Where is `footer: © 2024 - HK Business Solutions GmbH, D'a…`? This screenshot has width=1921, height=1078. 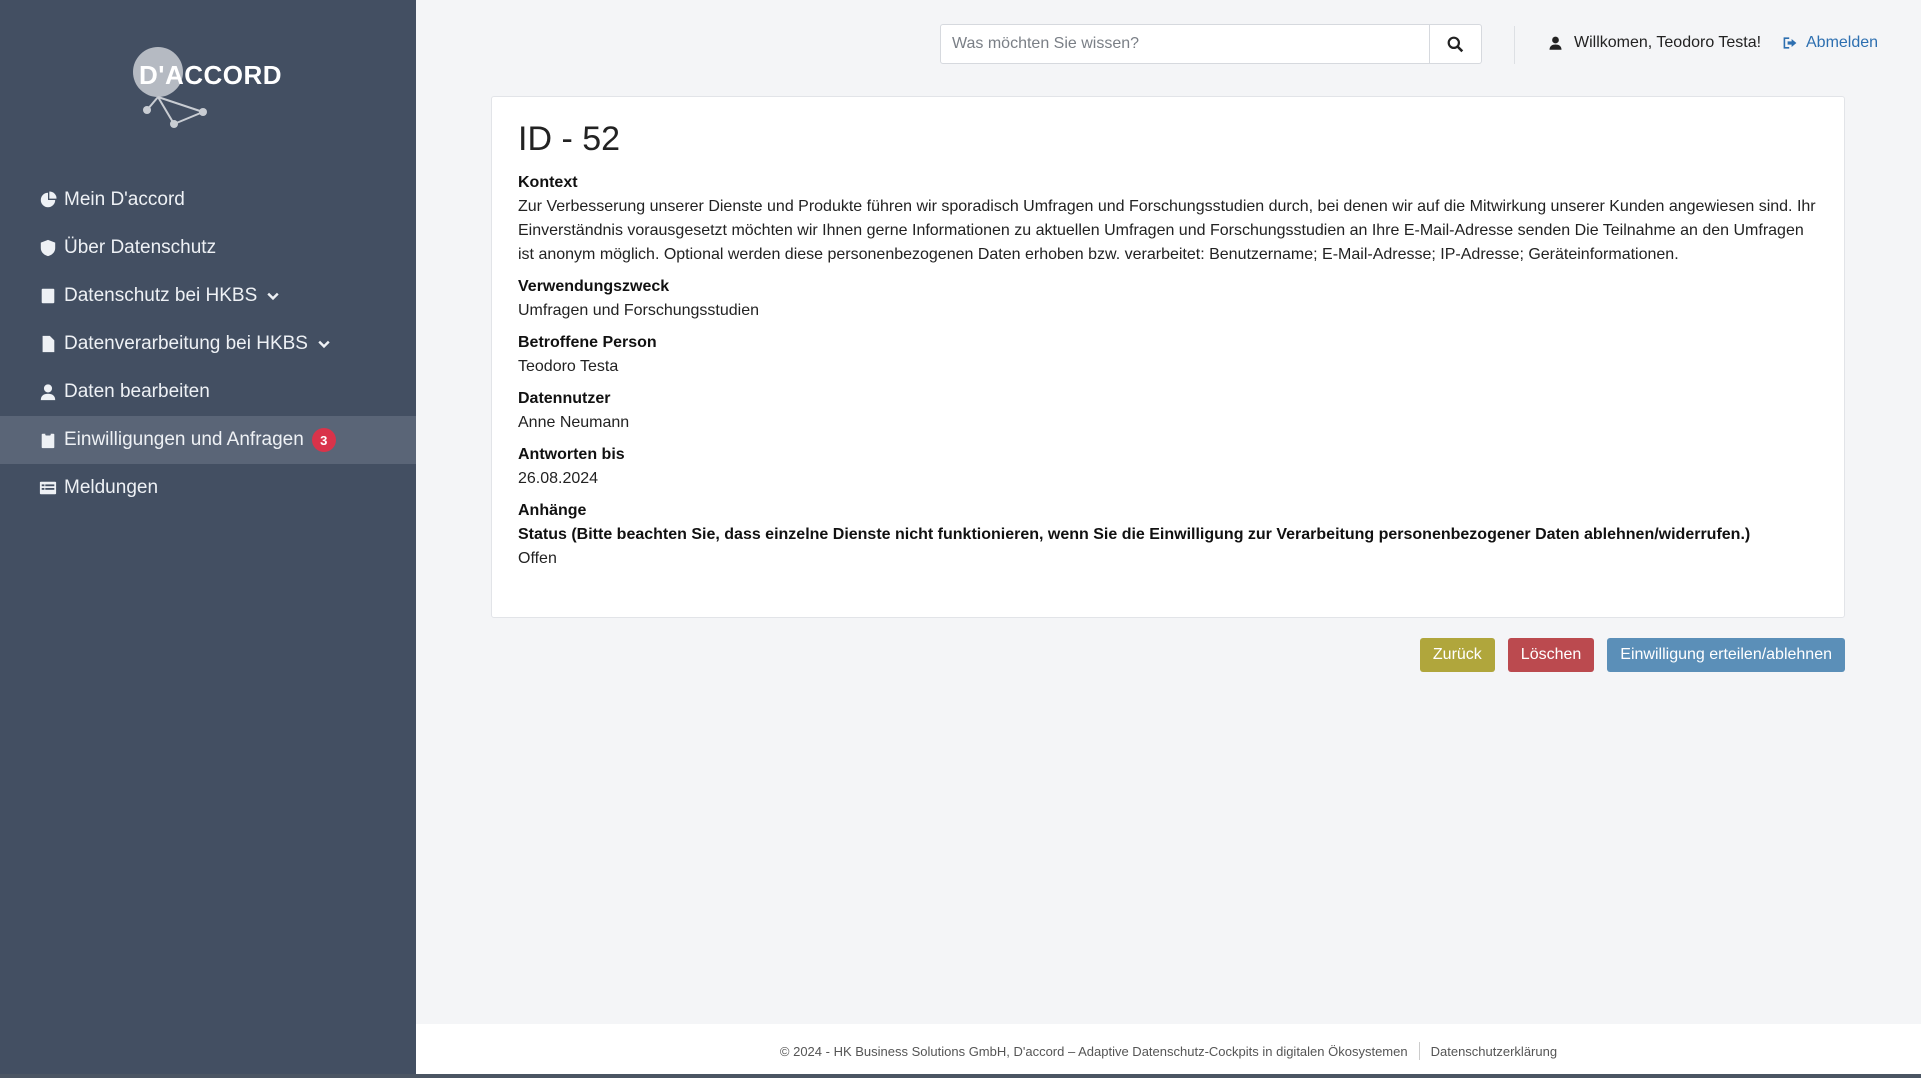 footer: © 2024 - HK Business Solutions GmbH, D'a… is located at coordinates (1168, 1051).